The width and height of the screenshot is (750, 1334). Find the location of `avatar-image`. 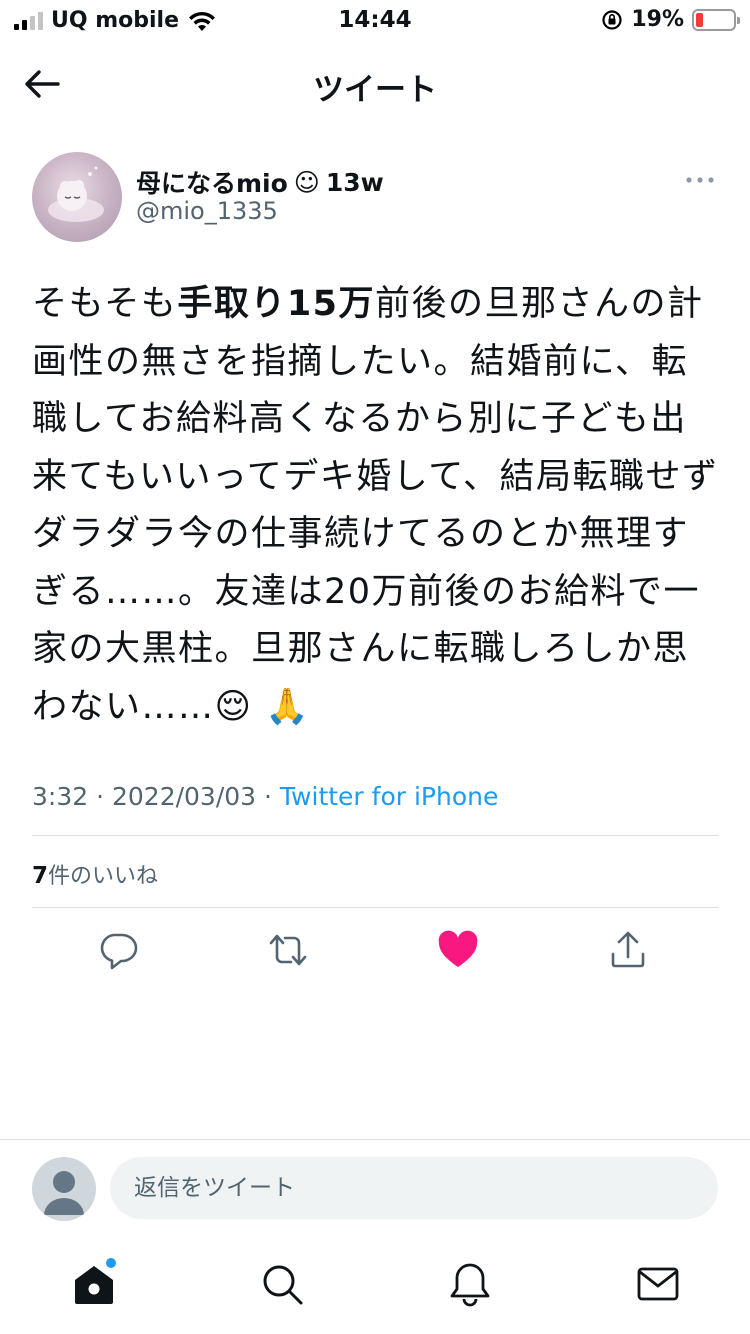

avatar-image is located at coordinates (76, 194).